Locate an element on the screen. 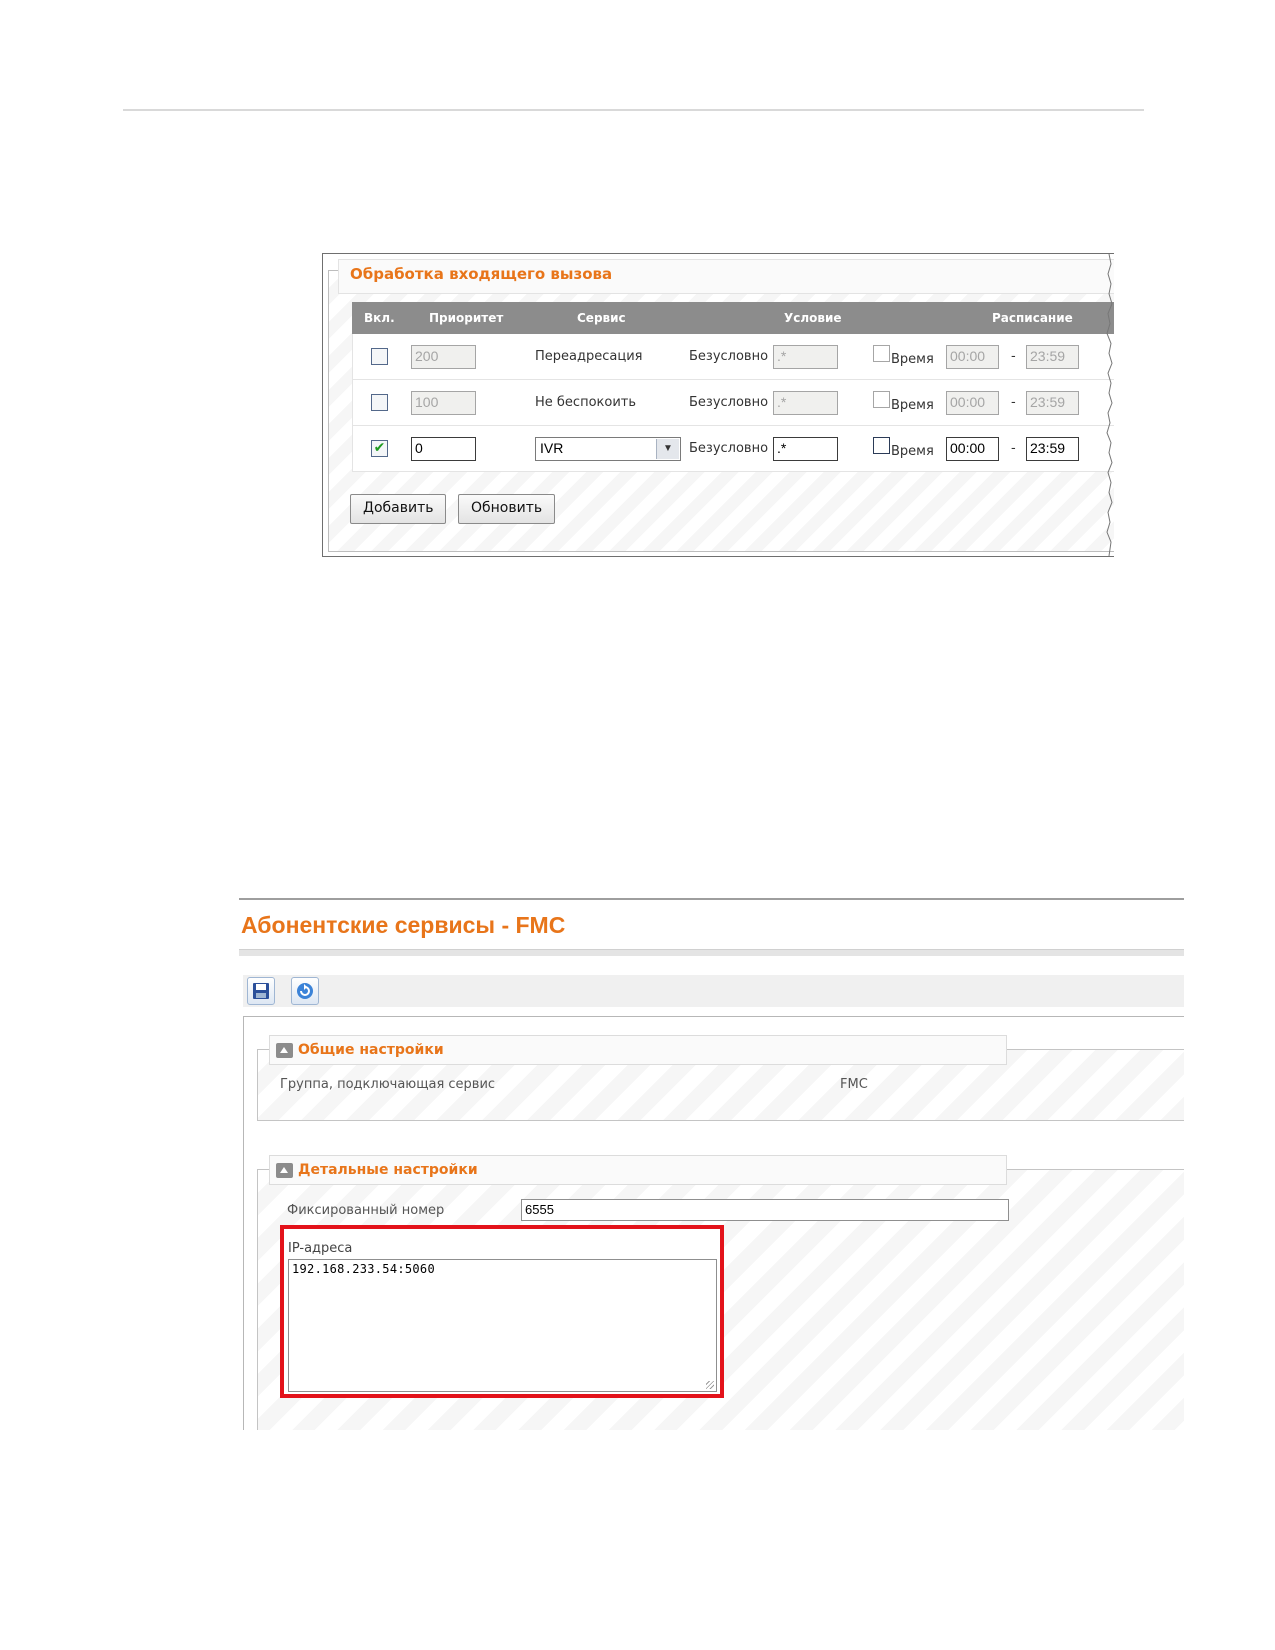 This screenshot has height=1650, width=1275. priority-field: 0 is located at coordinates (443, 449).